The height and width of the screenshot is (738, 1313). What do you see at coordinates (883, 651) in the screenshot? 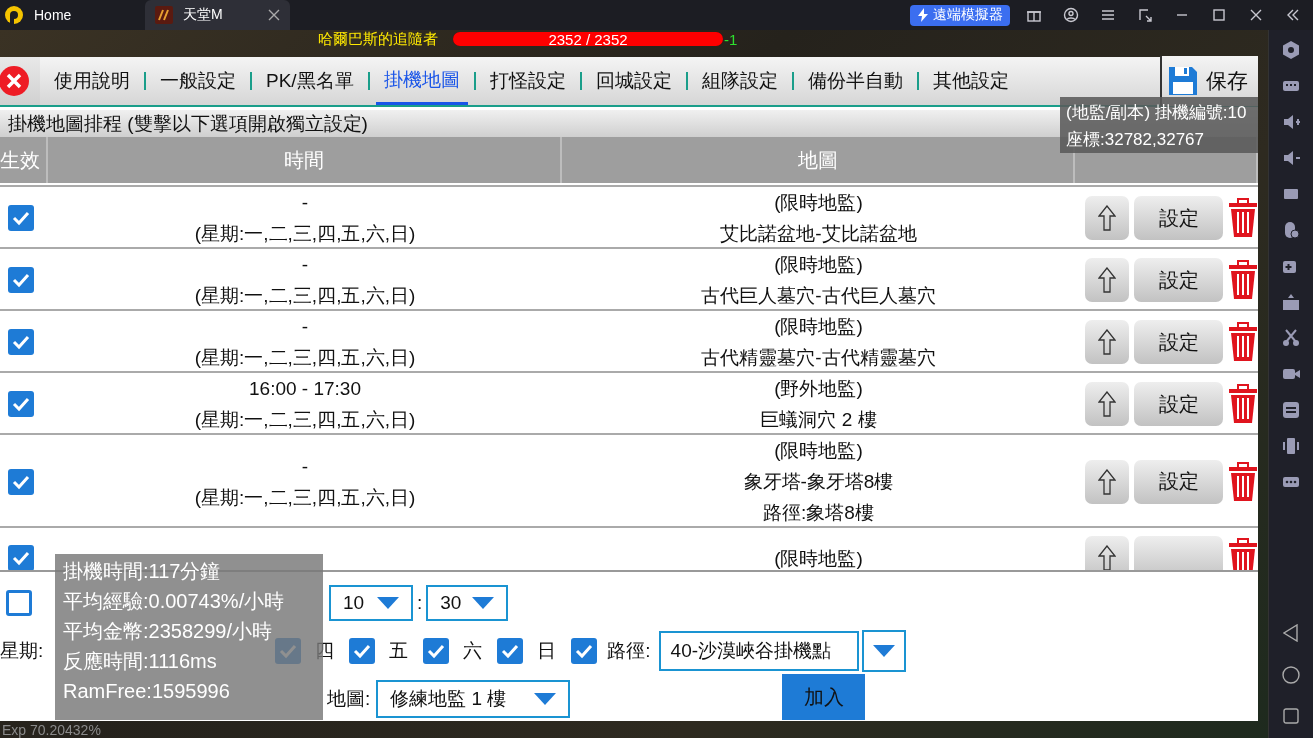
I see `dropdown-button` at bounding box center [883, 651].